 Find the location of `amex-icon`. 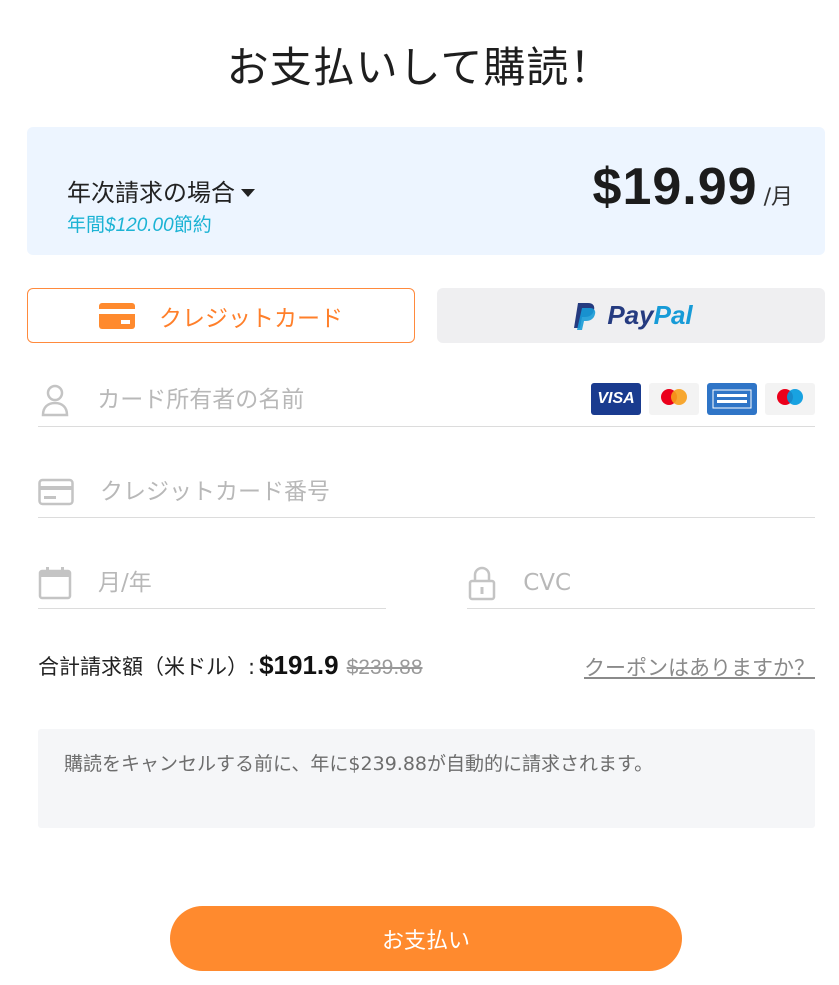

amex-icon is located at coordinates (732, 399).